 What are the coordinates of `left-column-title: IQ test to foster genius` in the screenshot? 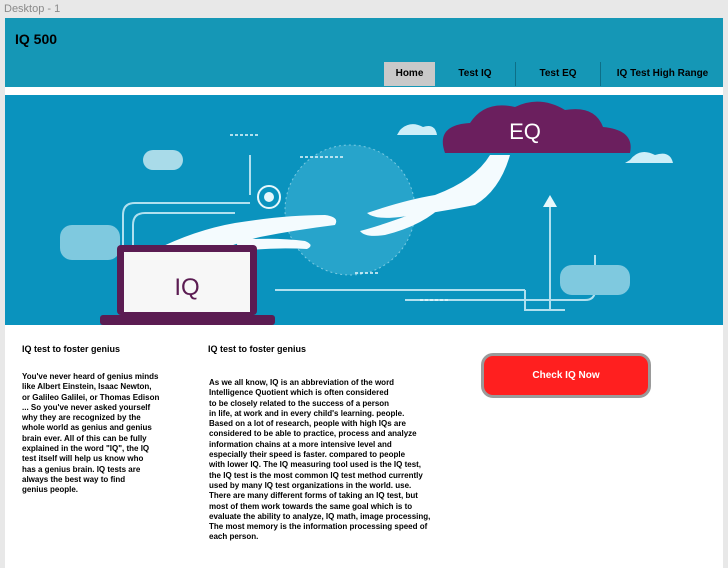 It's located at (71, 349).